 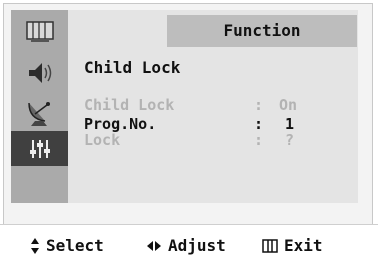 What do you see at coordinates (102, 140) in the screenshot?
I see `row-label: Lock` at bounding box center [102, 140].